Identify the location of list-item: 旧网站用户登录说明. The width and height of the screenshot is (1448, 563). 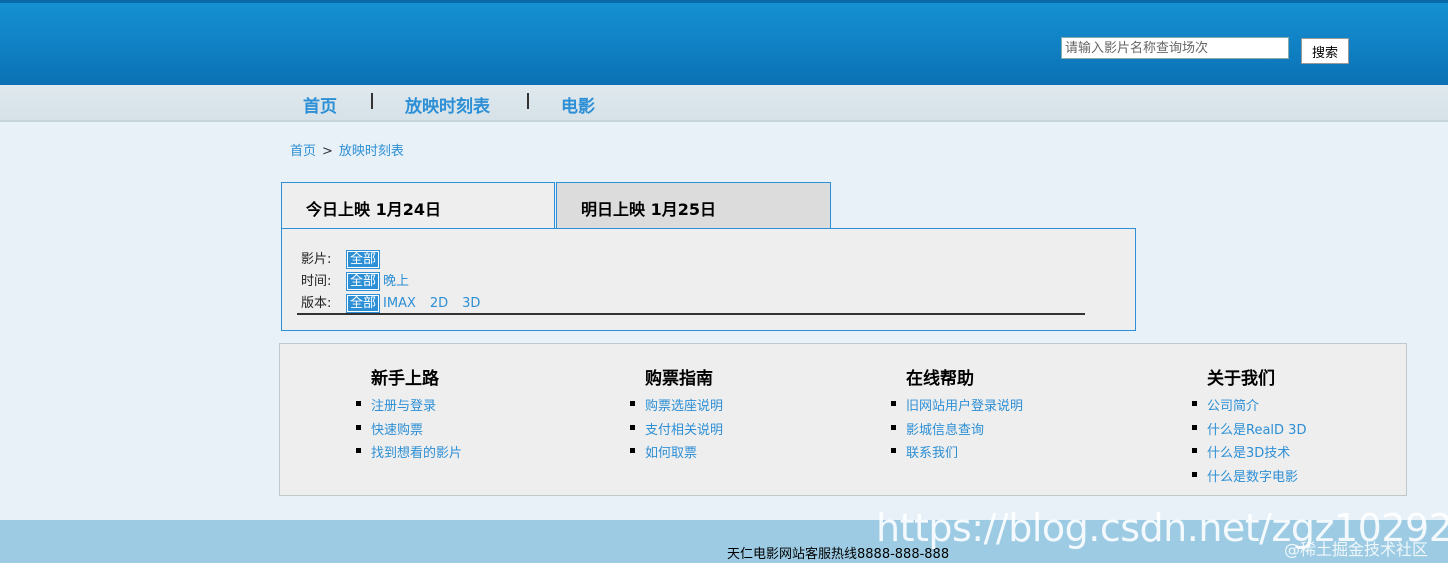
(957, 407).